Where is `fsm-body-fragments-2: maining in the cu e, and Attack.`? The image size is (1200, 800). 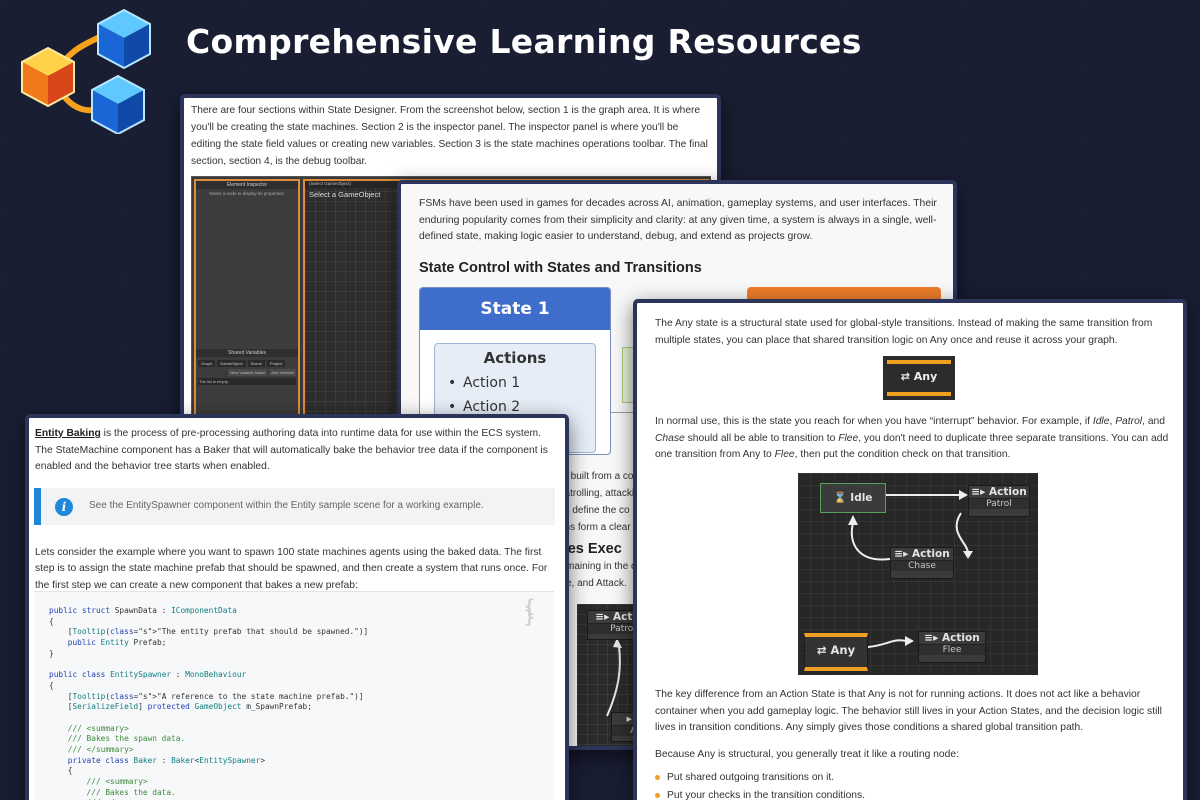
fsm-body-fragments-2: maining in the cu e, and Attack. is located at coordinates (604, 575).